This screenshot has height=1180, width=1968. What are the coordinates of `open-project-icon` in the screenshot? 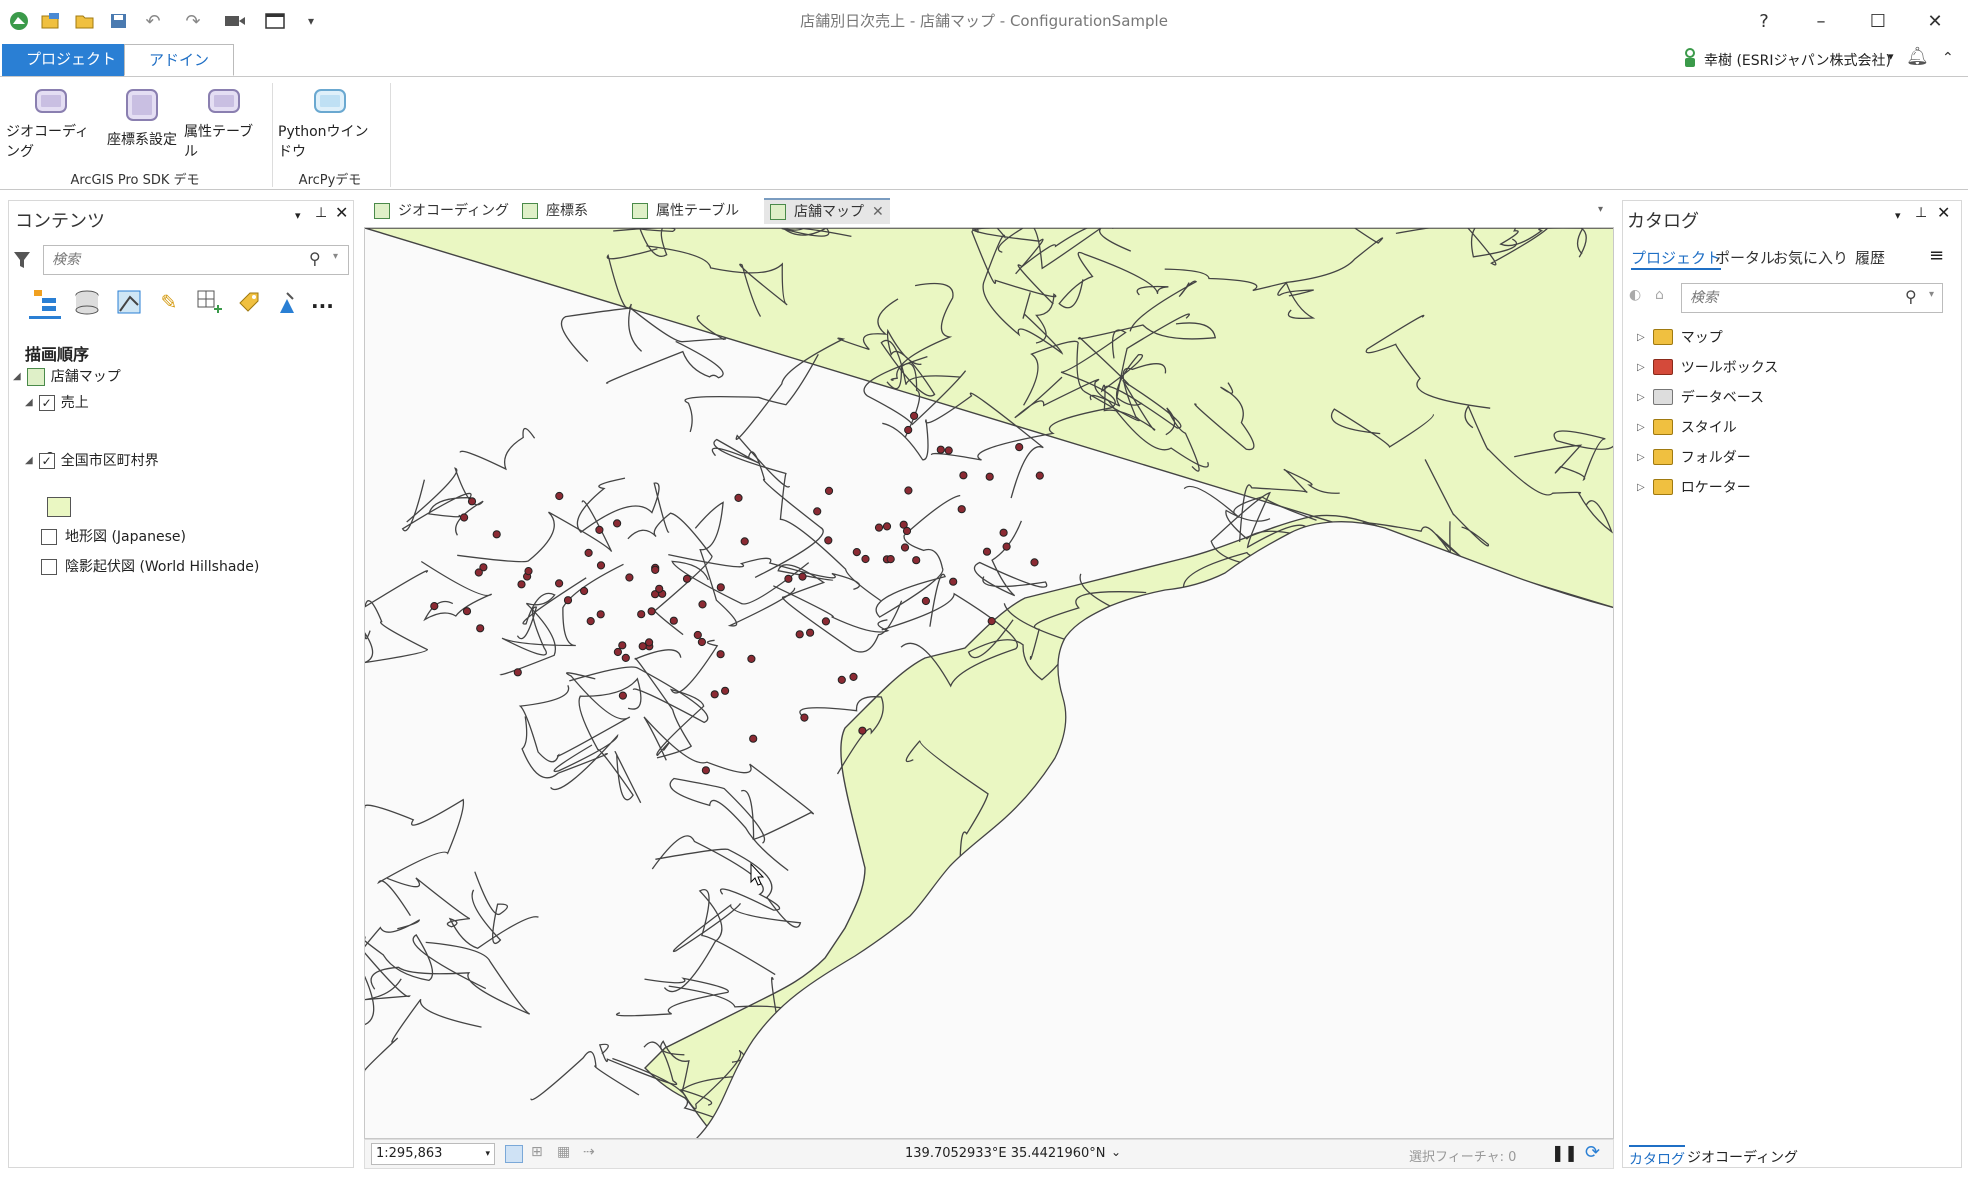 It's located at (85, 21).